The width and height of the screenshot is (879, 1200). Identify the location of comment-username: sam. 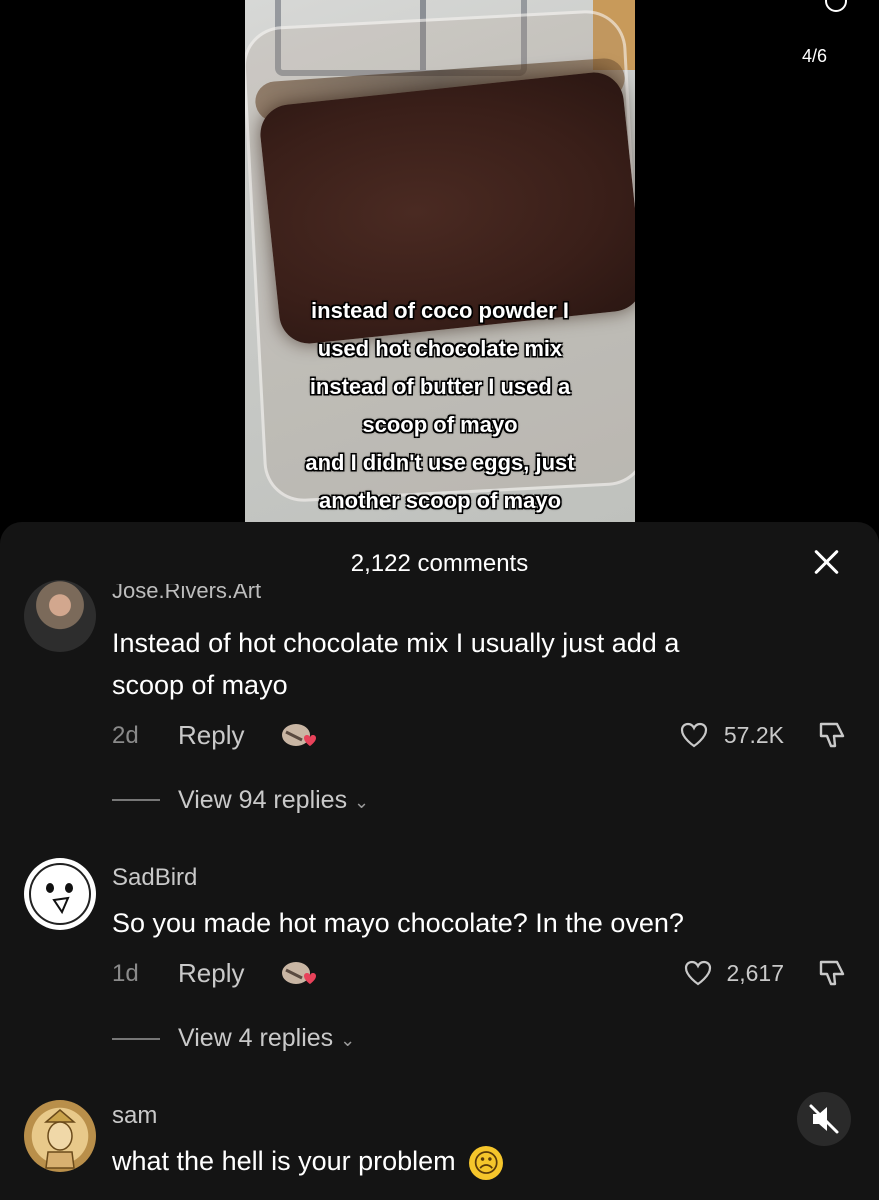
(134, 1116).